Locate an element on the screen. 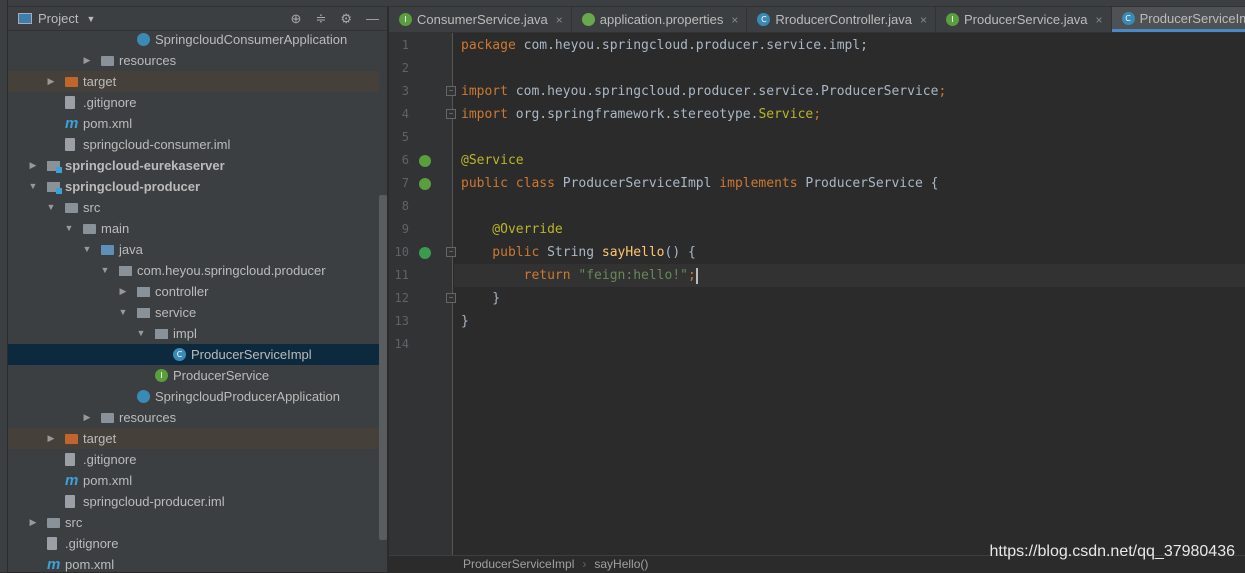 The image size is (1245, 573). breadcrumb-method: sayHello() is located at coordinates (621, 564).